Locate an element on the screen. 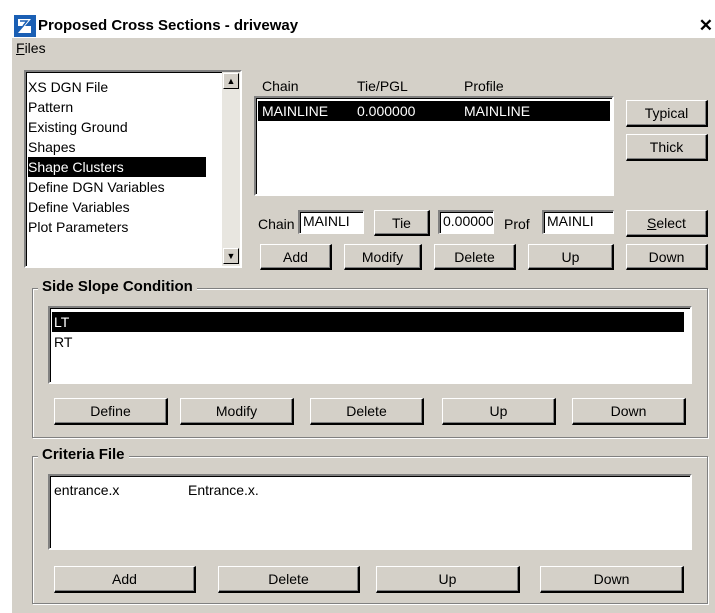  typical-button: Typical is located at coordinates (667, 113).